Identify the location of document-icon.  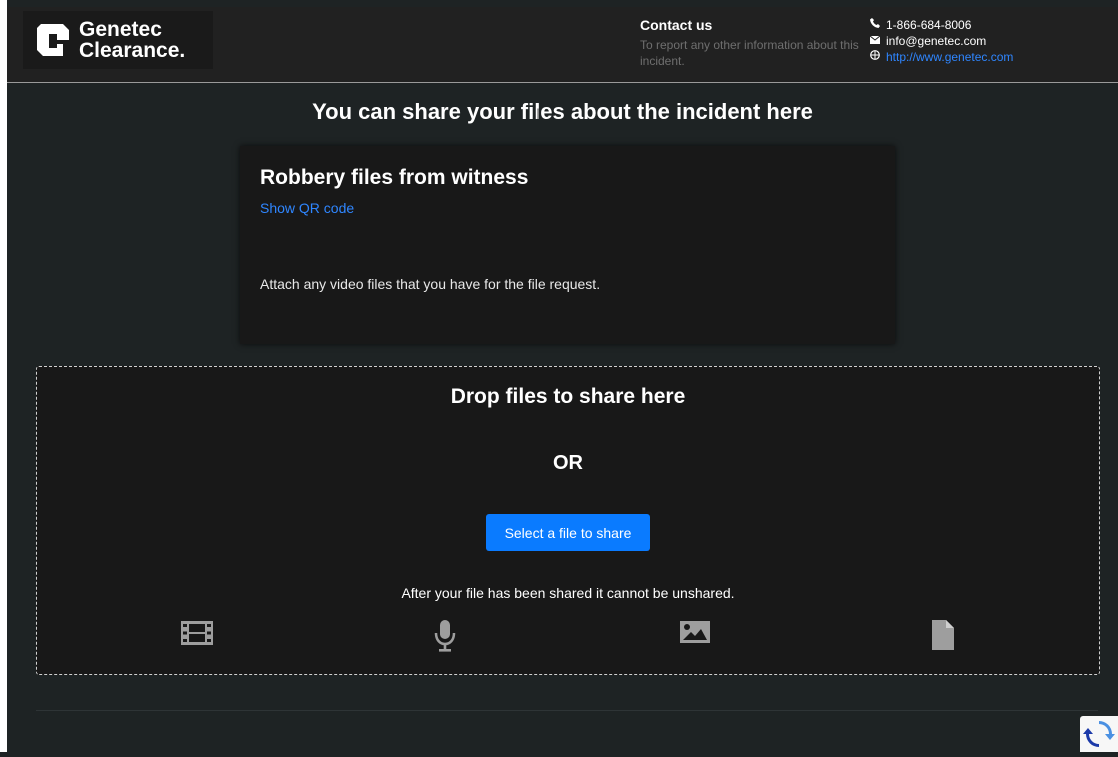
(943, 635).